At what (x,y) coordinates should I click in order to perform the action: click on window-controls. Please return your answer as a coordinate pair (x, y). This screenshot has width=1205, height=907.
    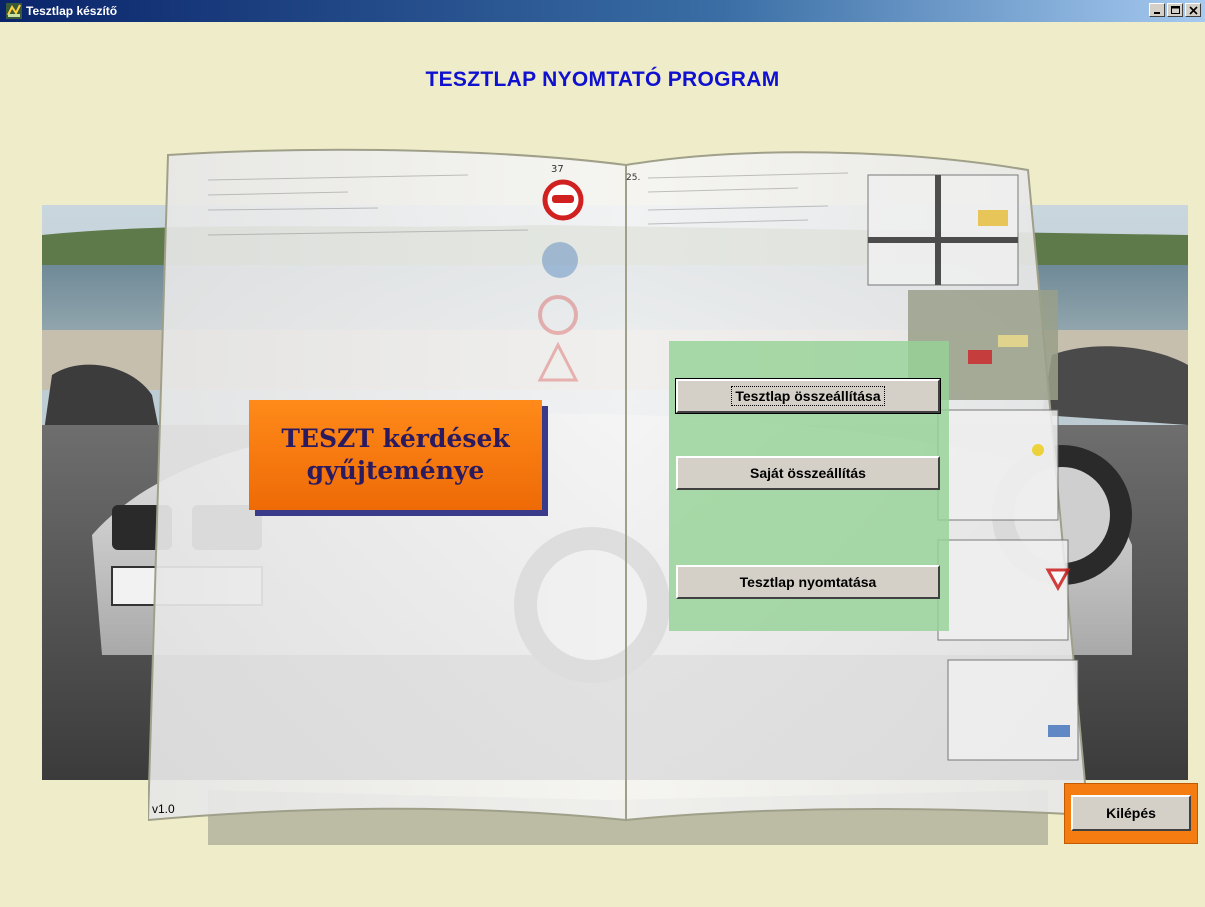
    Looking at the image, I should click on (1175, 10).